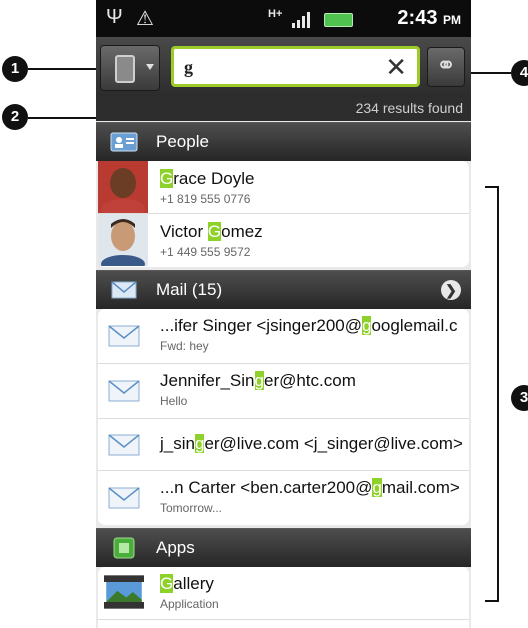  Describe the element at coordinates (519, 398) in the screenshot. I see `callout-3: 3` at that location.